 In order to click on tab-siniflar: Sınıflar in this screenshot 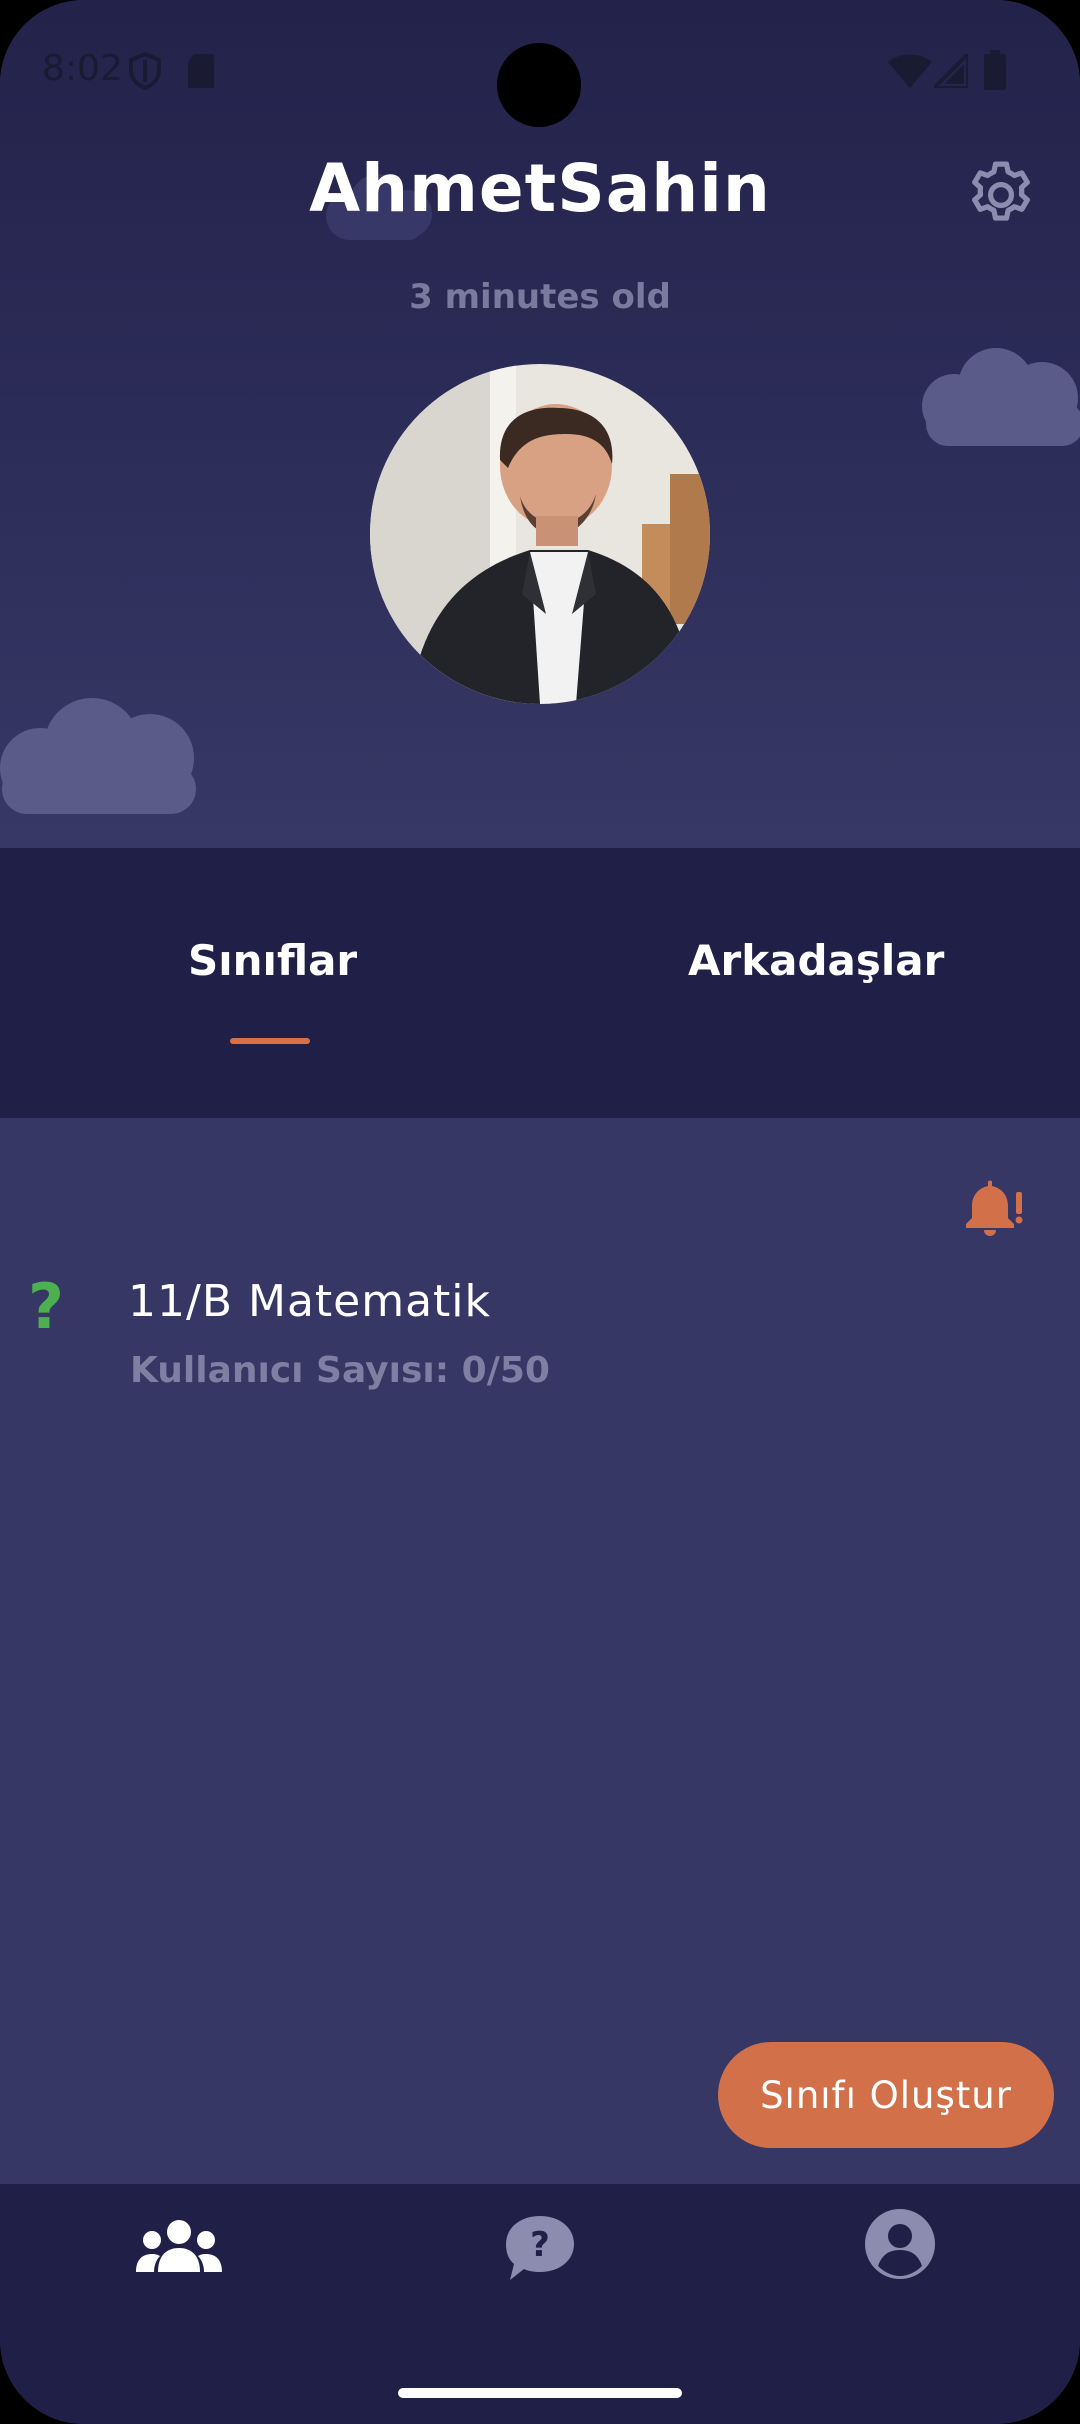, I will do `click(272, 960)`.